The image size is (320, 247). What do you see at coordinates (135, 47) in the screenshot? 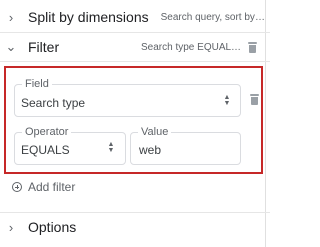
I see `filter-section-header: ⌄ Filter Search type EQUALS web` at bounding box center [135, 47].